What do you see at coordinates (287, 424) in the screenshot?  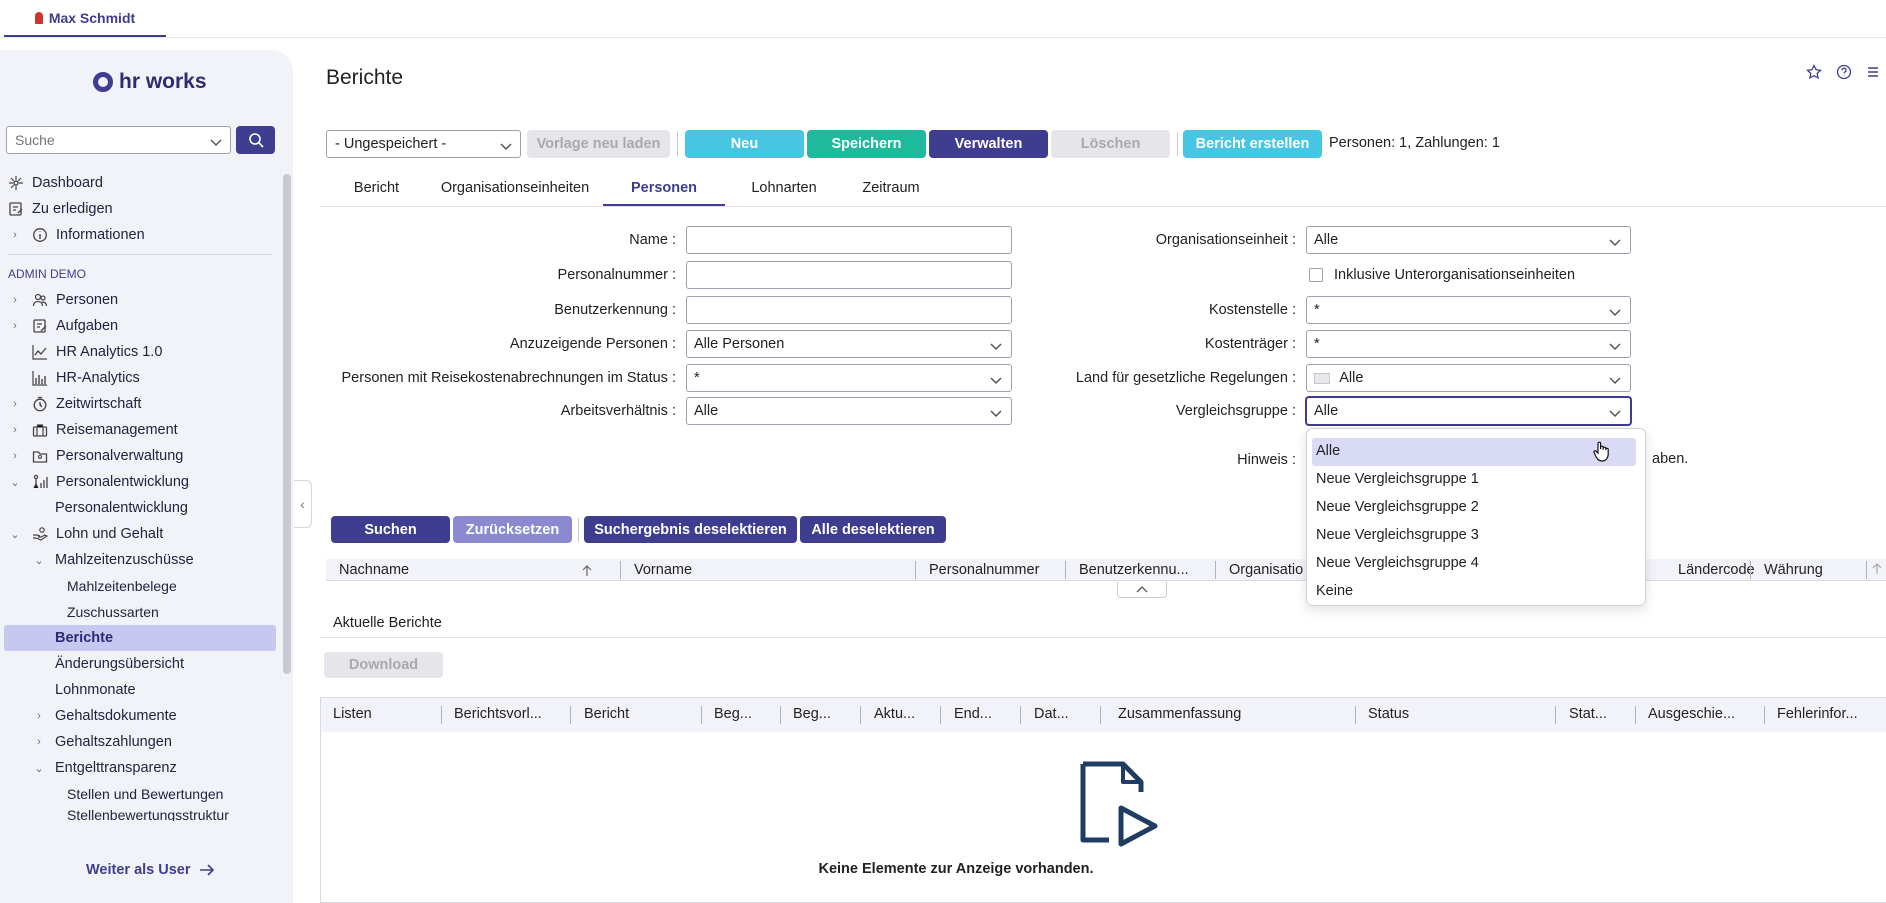 I see `sidebar-scrollbar` at bounding box center [287, 424].